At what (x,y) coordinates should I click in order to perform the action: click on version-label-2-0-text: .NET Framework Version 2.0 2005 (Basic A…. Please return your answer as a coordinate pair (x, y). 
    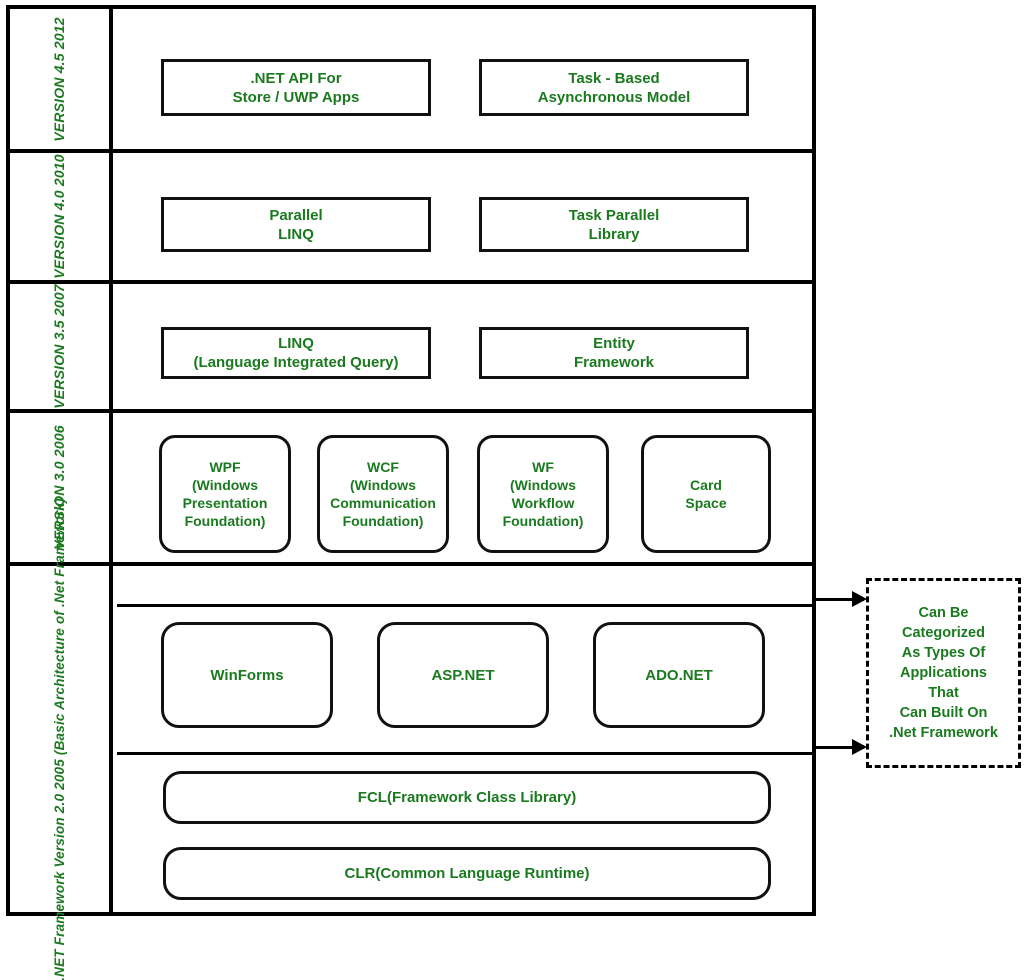
    Looking at the image, I should click on (60, 738).